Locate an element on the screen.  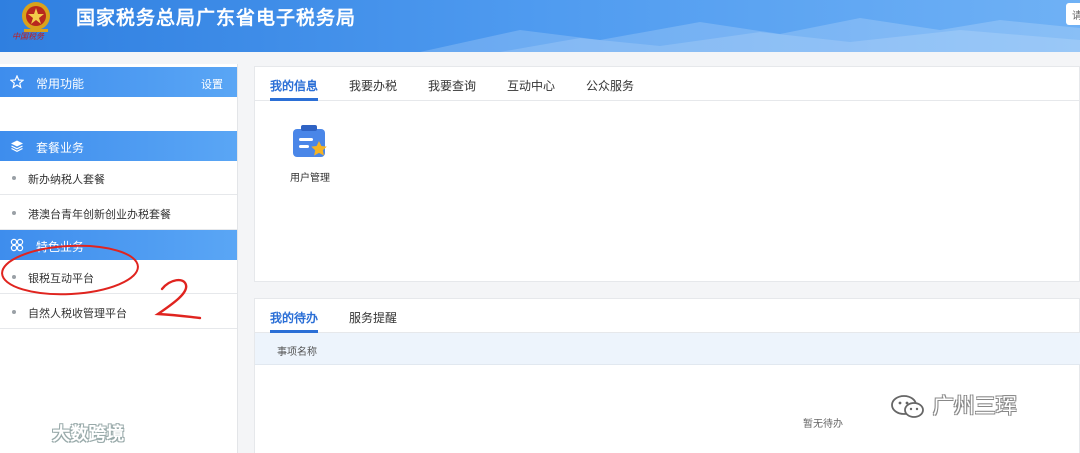
favorites-settings-link: 设置 is located at coordinates (212, 84).